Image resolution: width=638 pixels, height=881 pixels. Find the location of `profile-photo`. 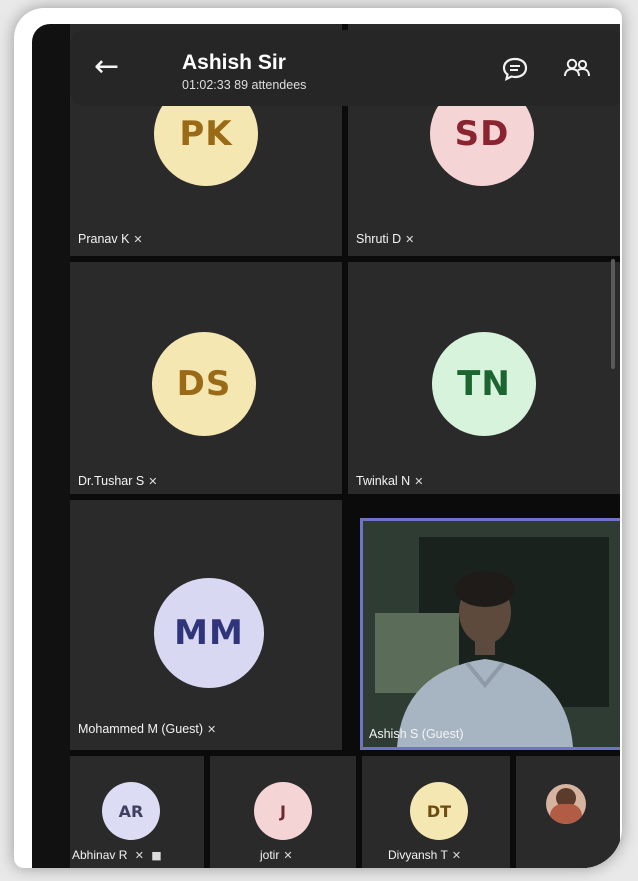

profile-photo is located at coordinates (566, 804).